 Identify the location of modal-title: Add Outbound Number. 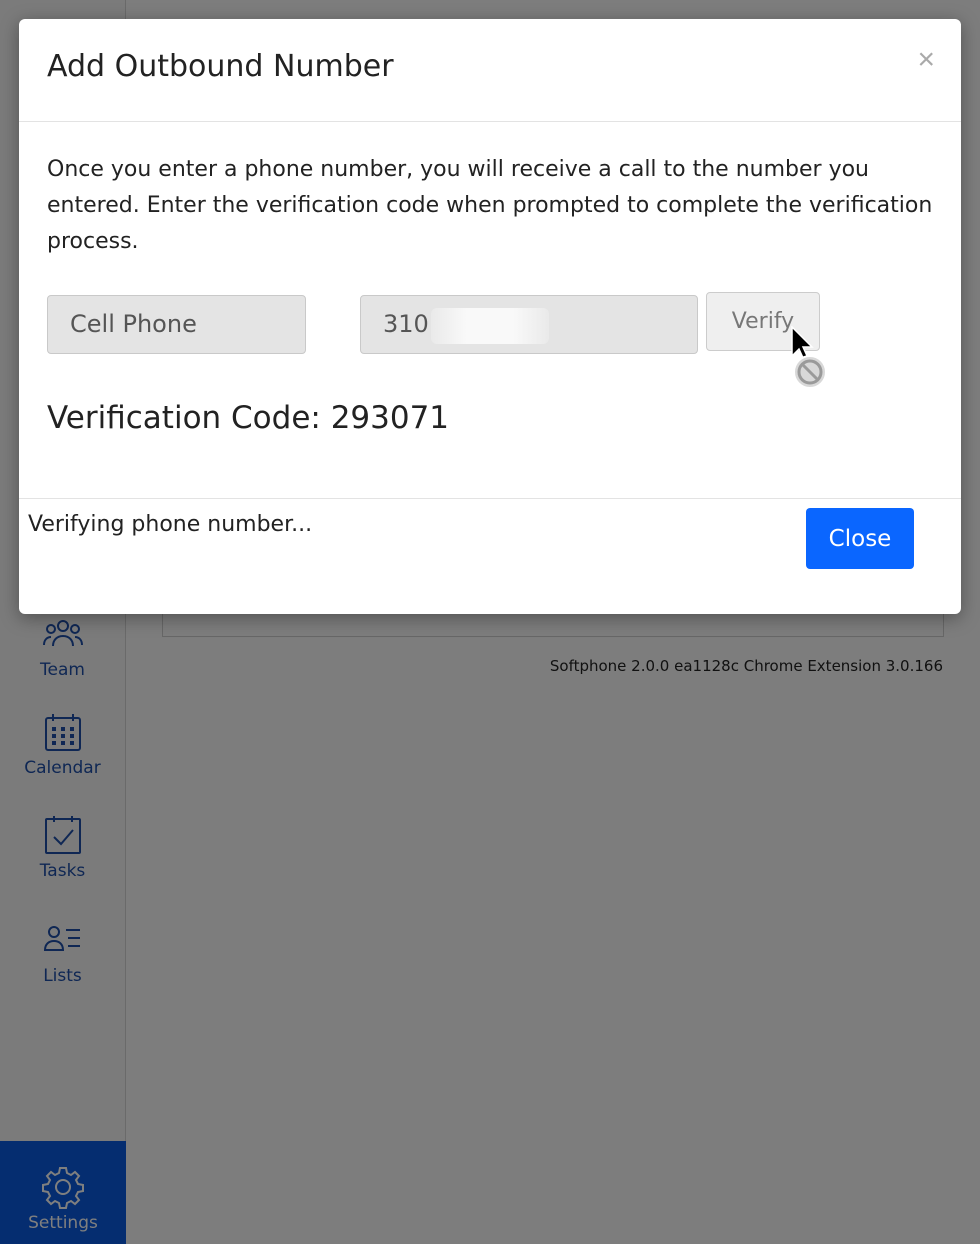
(220, 66).